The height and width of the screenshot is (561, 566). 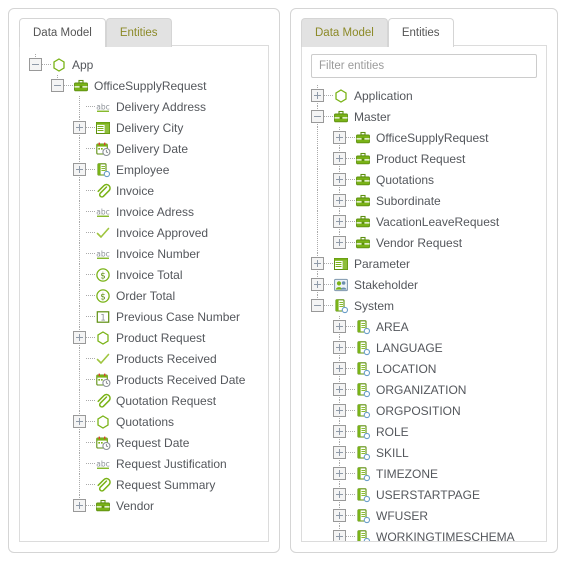 What do you see at coordinates (144, 232) in the screenshot?
I see `tree-node: Invoice Approved` at bounding box center [144, 232].